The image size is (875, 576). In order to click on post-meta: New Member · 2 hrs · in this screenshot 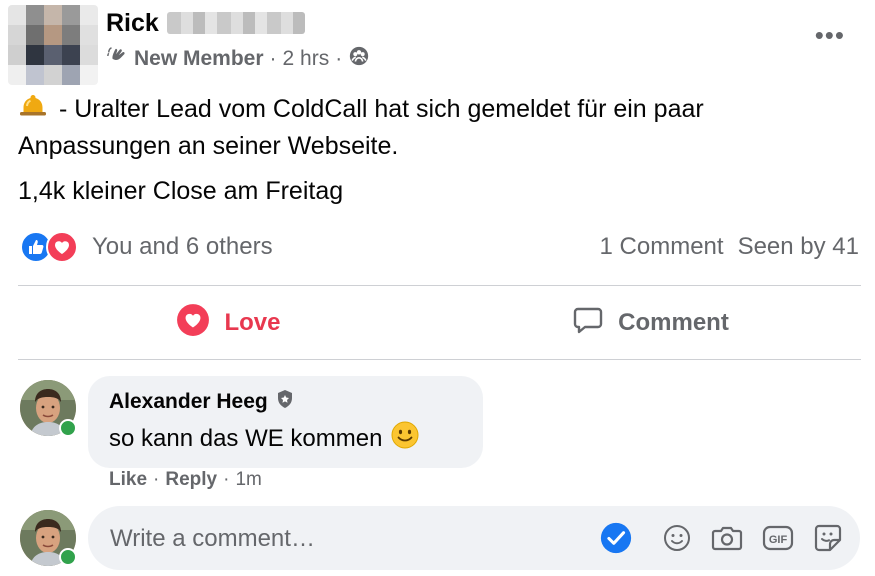, I will do `click(238, 59)`.